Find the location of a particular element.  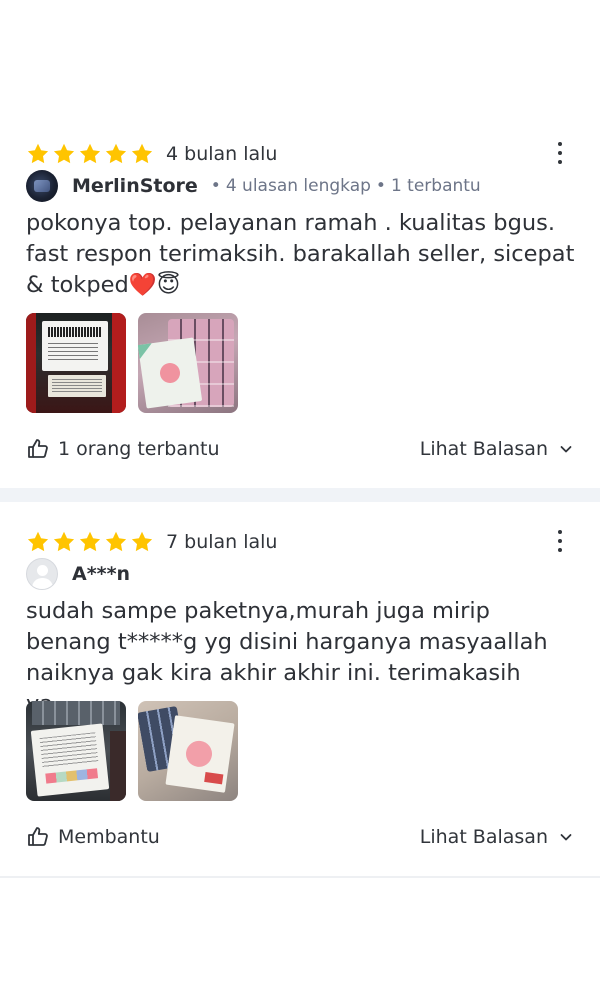

review-time: 7 bulan lalu is located at coordinates (222, 542).